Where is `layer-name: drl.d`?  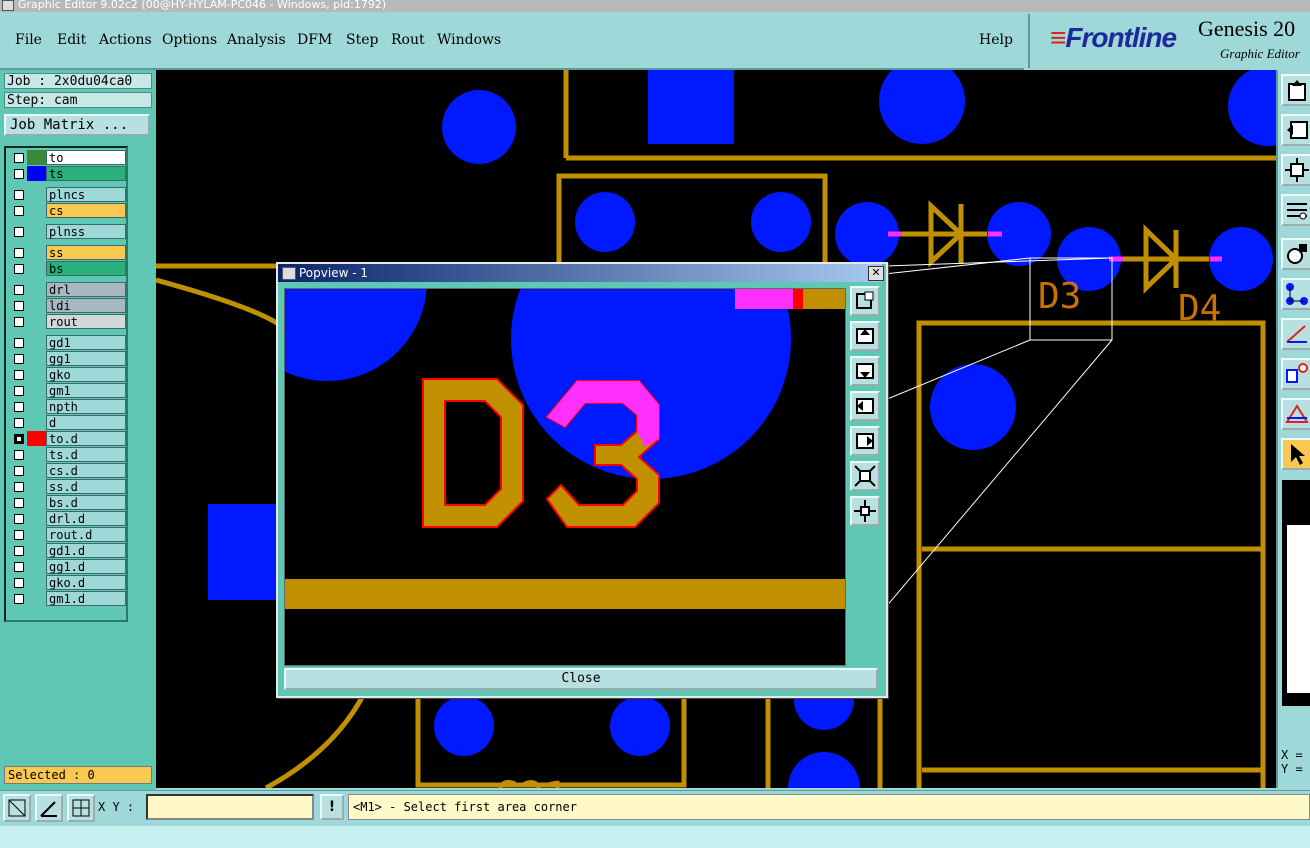
layer-name: drl.d is located at coordinates (86, 518).